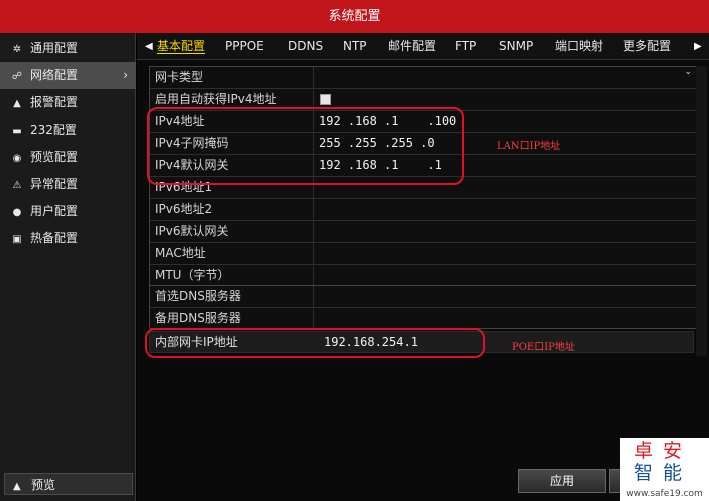 The height and width of the screenshot is (501, 709). Describe the element at coordinates (354, 16) in the screenshot. I see `window-title: 系统配置` at that location.